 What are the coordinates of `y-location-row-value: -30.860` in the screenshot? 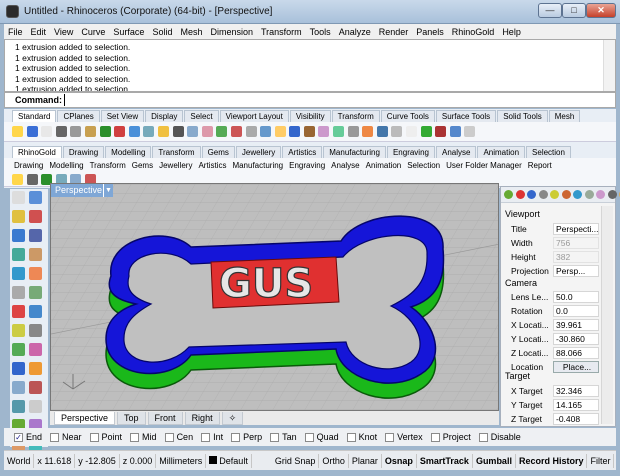 It's located at (576, 338).